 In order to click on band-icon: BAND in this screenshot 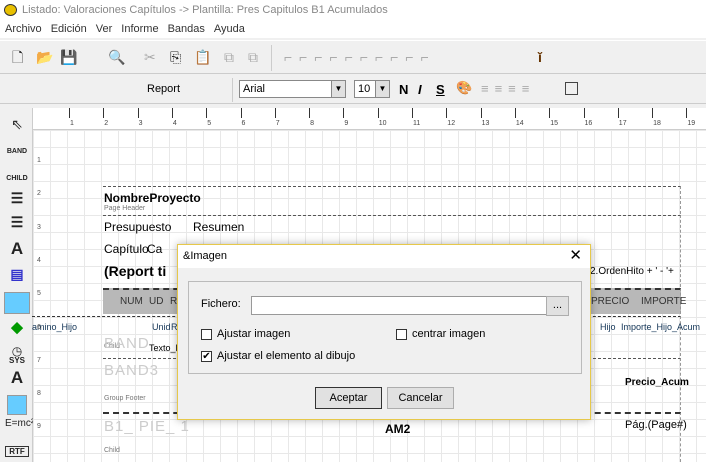, I will do `click(17, 151)`.